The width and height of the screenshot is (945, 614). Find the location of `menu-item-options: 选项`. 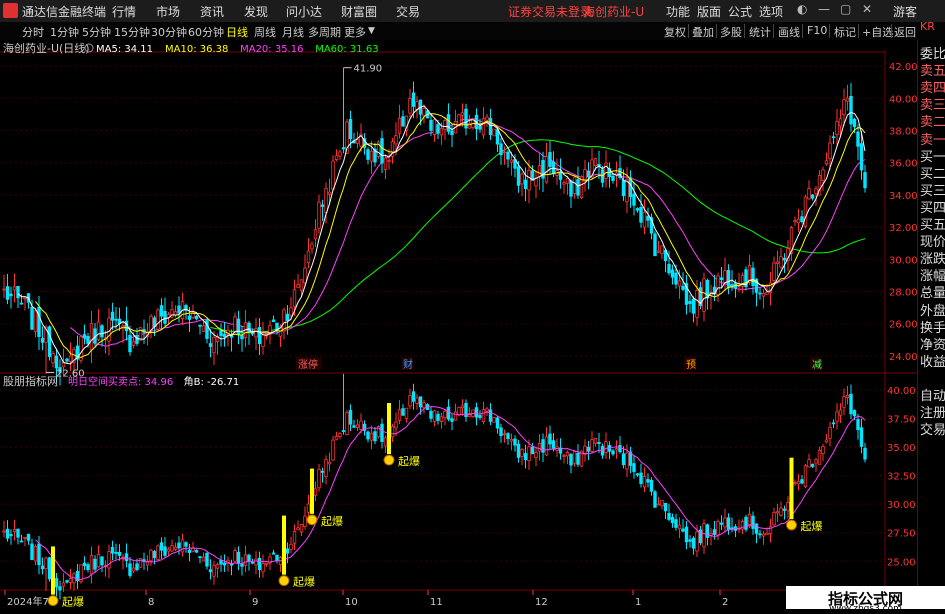

menu-item-options: 选项 is located at coordinates (771, 11).